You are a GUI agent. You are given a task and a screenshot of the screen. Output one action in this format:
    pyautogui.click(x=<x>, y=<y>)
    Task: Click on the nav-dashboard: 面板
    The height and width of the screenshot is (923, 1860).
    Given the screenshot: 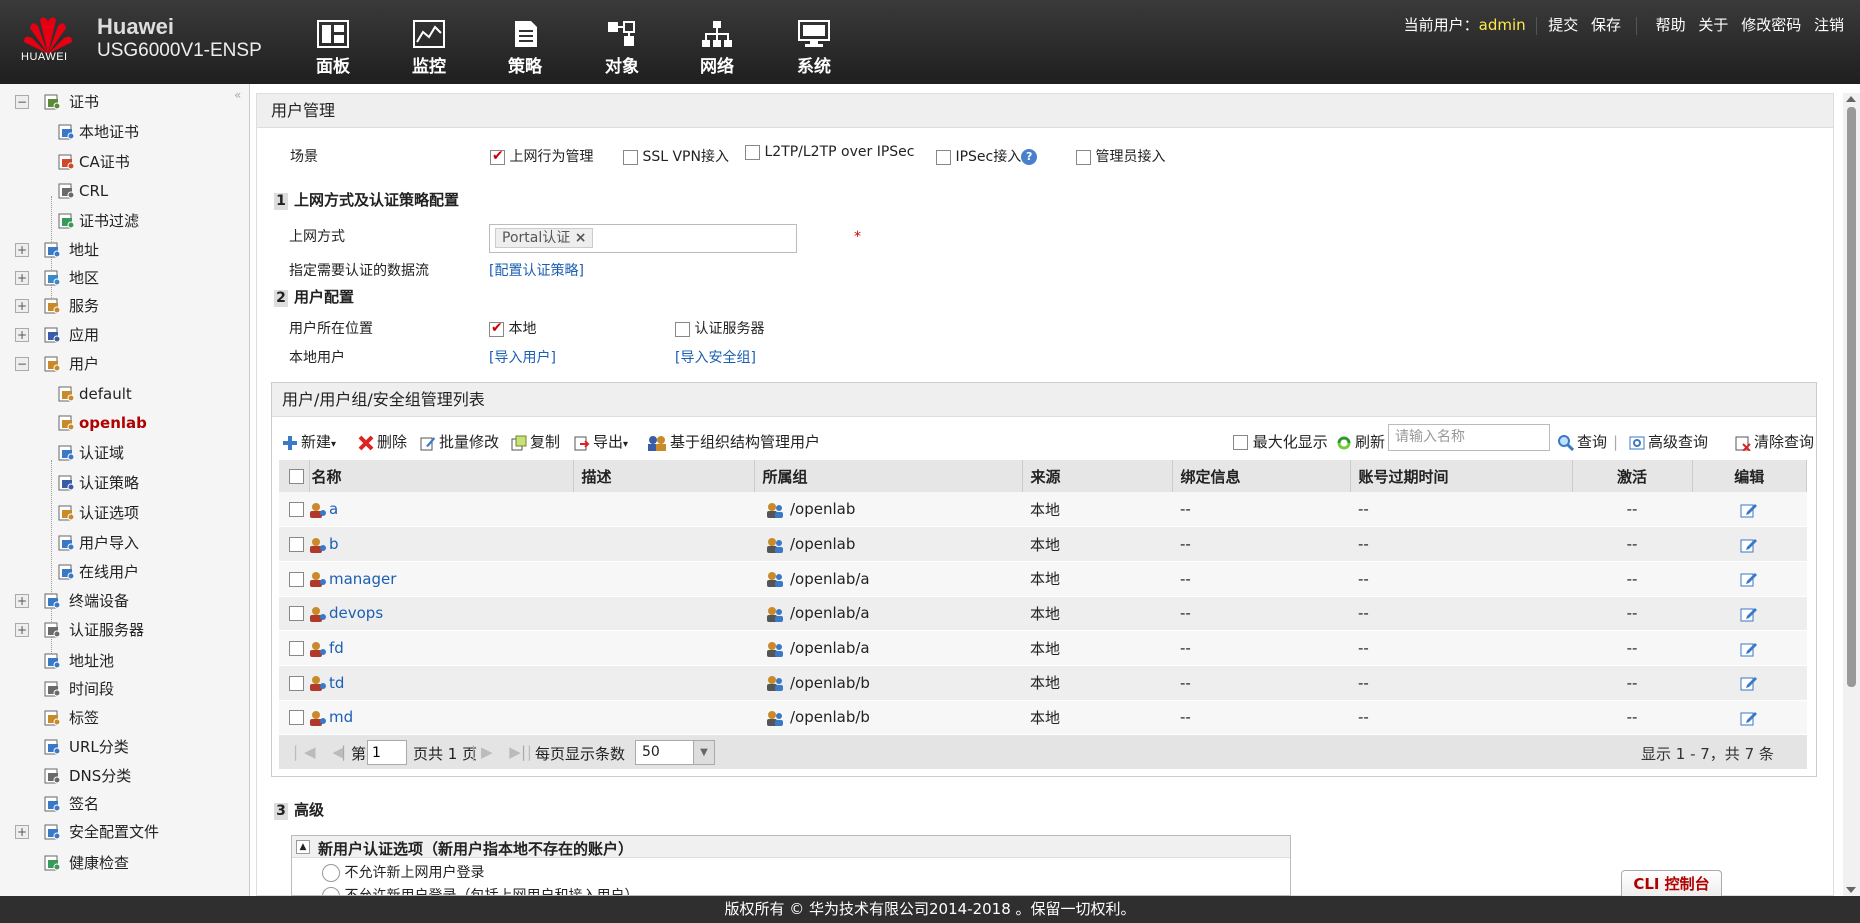 What is the action you would take?
    pyautogui.click(x=333, y=48)
    